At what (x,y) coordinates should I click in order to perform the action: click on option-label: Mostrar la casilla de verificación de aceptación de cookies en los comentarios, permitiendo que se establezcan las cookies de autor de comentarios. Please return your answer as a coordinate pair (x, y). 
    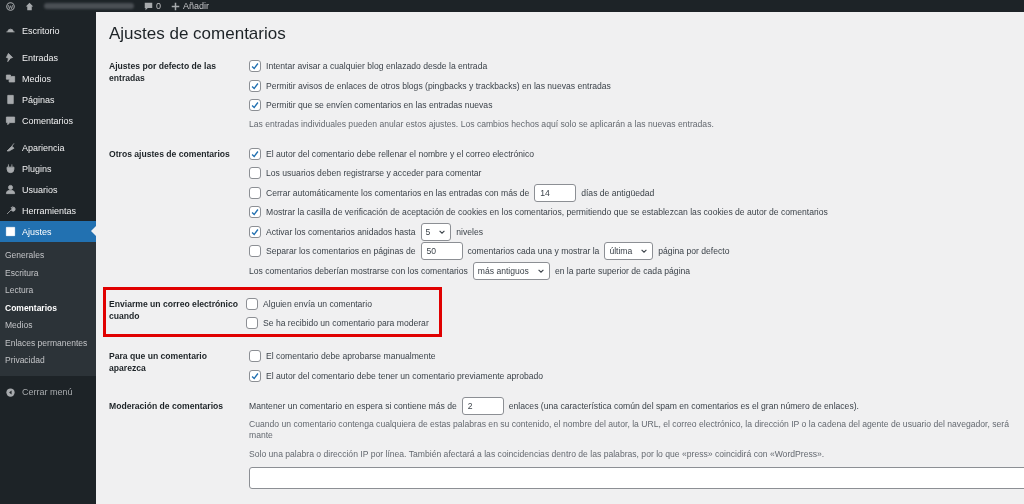
    Looking at the image, I should click on (547, 212).